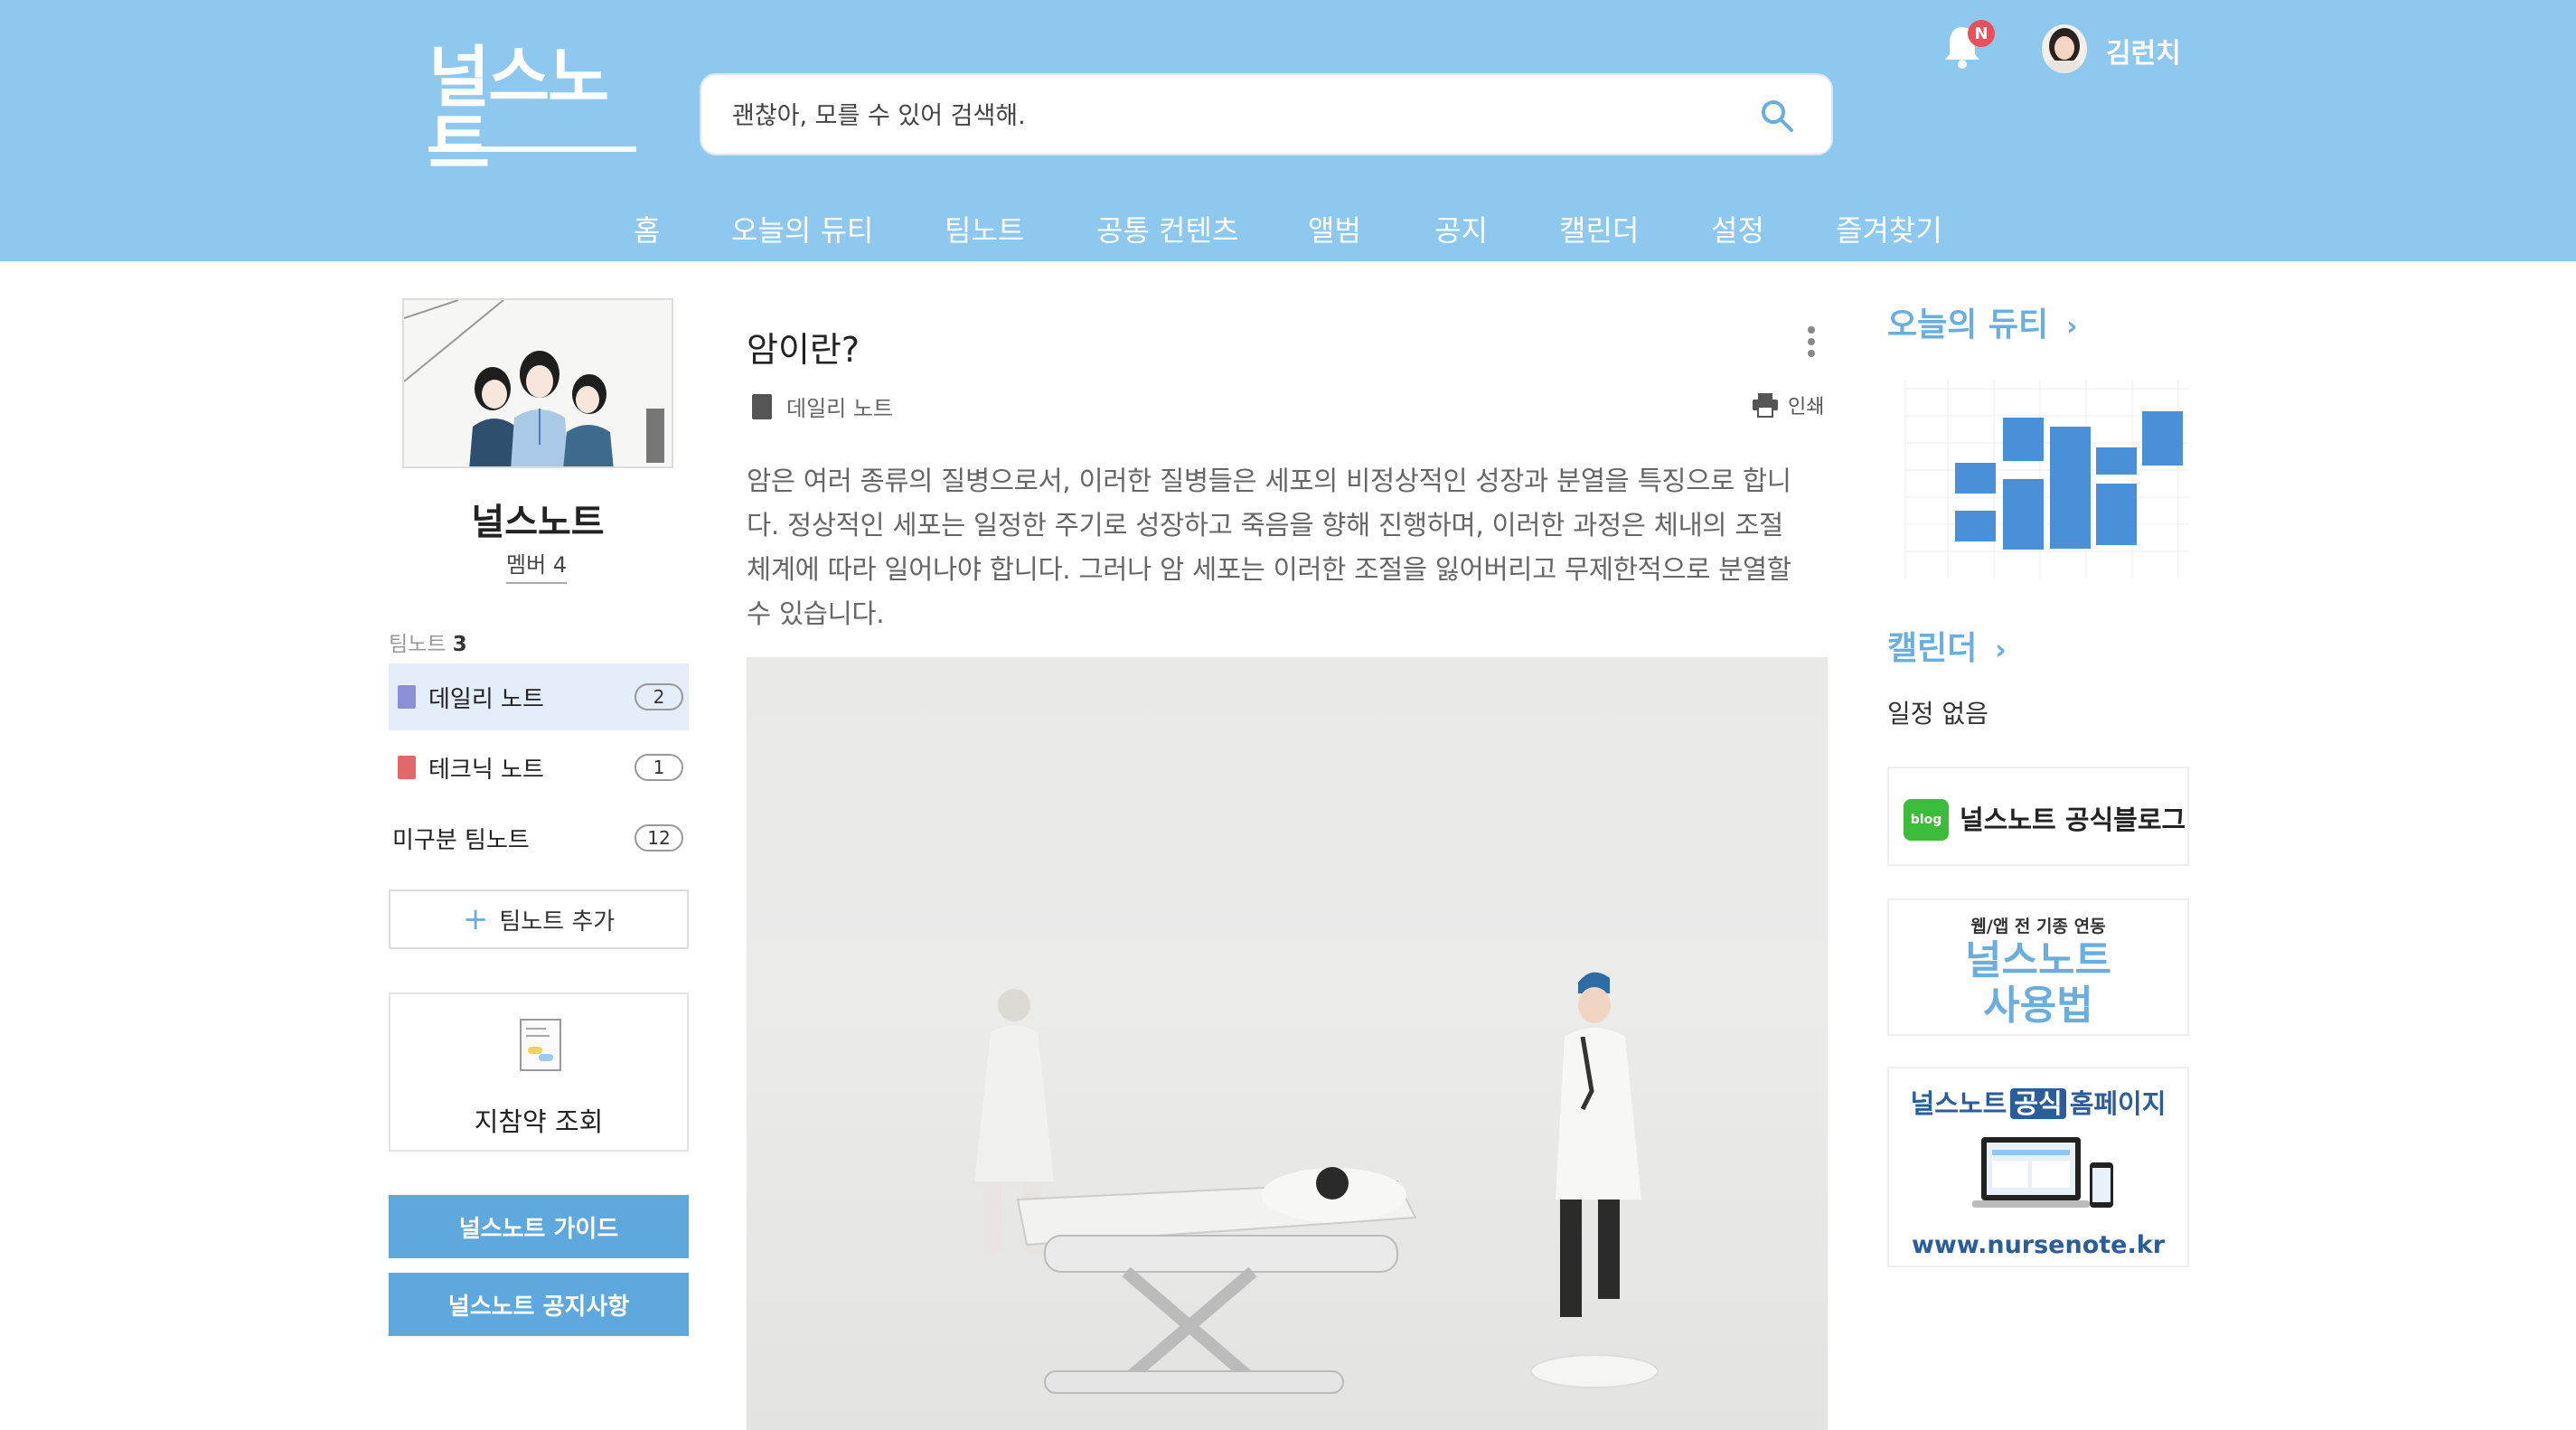  I want to click on duty-calendar-thumbnail, so click(2038, 471).